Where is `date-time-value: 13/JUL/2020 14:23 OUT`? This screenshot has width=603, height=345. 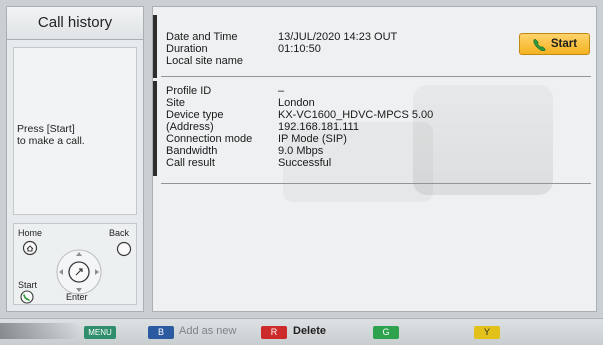
date-time-value: 13/JUL/2020 14:23 OUT is located at coordinates (338, 37).